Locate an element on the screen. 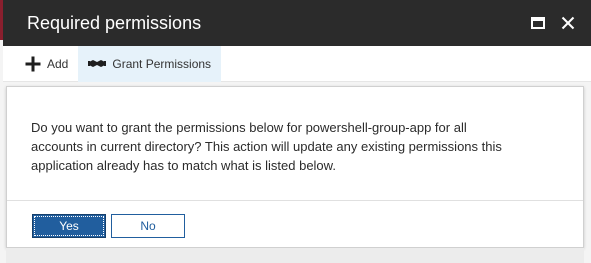  add-button: Add is located at coordinates (40, 64).